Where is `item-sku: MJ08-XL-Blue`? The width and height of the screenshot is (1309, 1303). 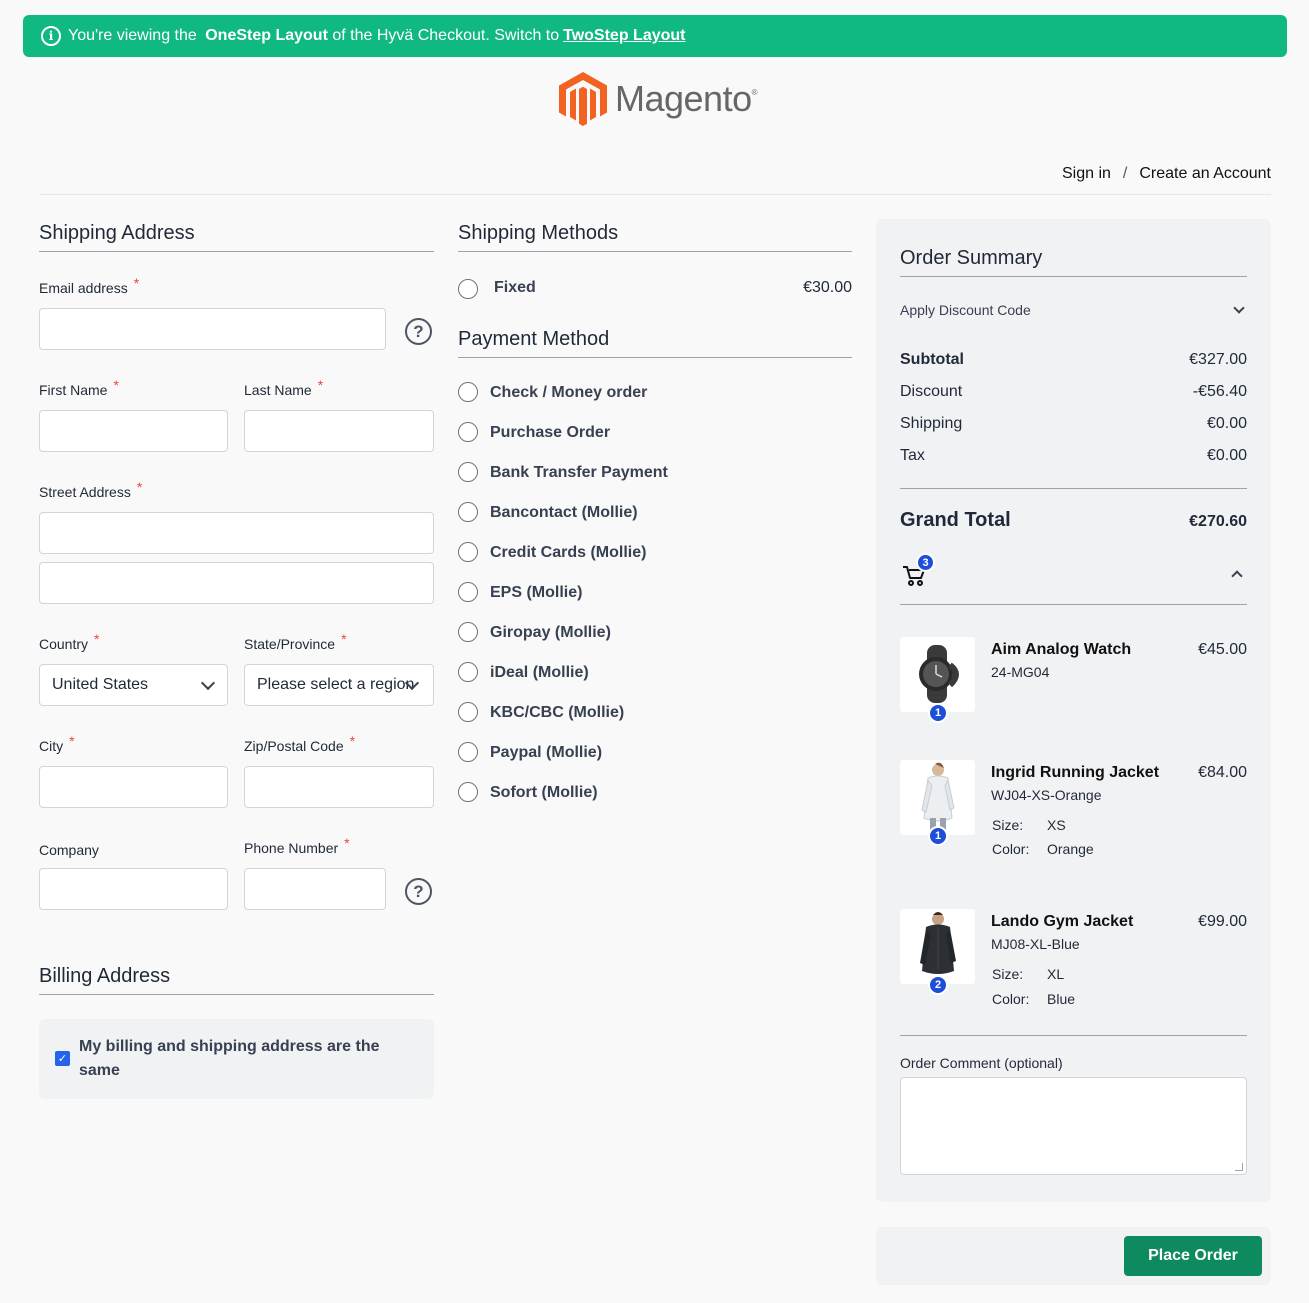
item-sku: MJ08-XL-Blue is located at coordinates (1035, 944).